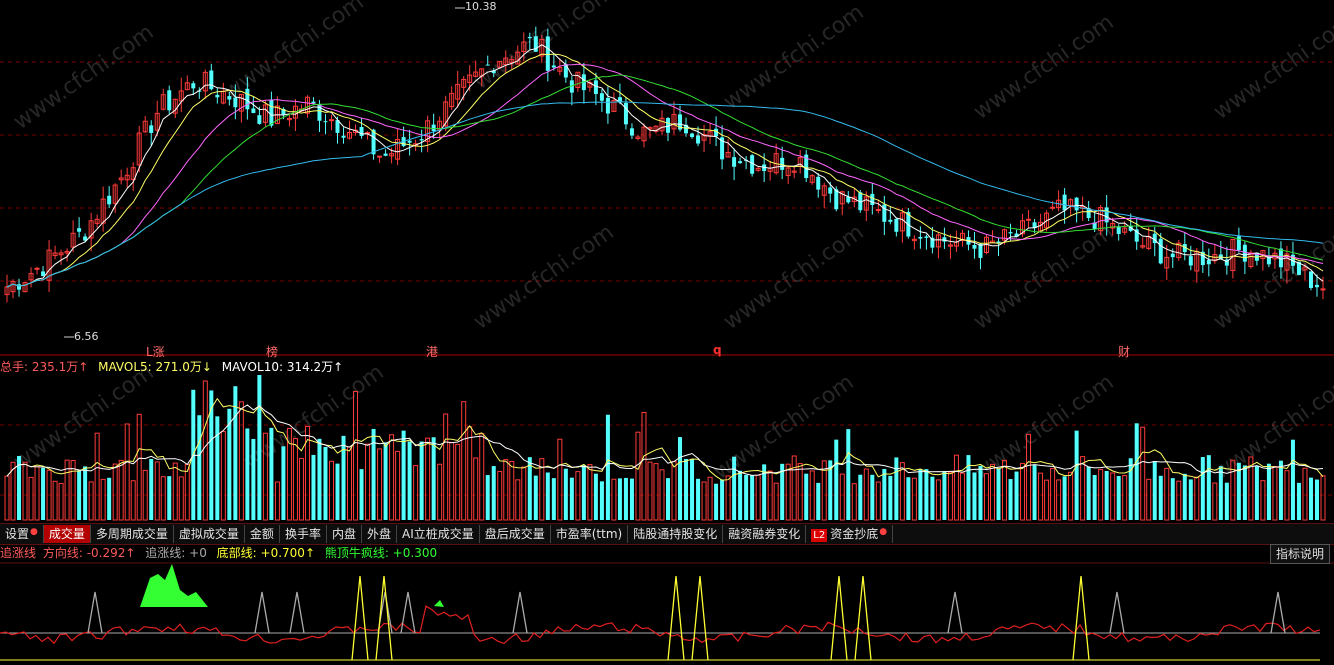 This screenshot has height=665, width=1334. I want to click on tab-multi-period-volume: 多周期成交量, so click(132, 534).